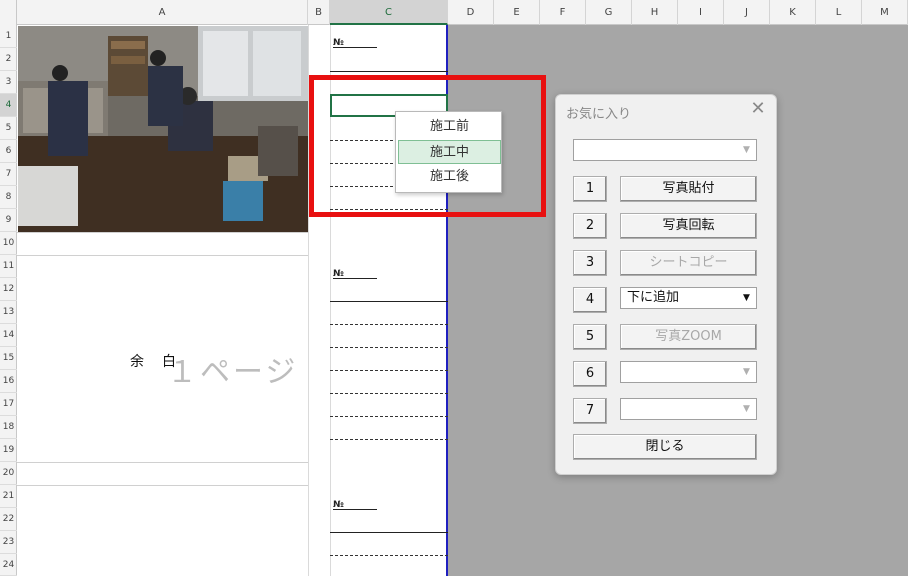 This screenshot has height=576, width=908. Describe the element at coordinates (688, 372) in the screenshot. I see `combo-6: ▼` at that location.